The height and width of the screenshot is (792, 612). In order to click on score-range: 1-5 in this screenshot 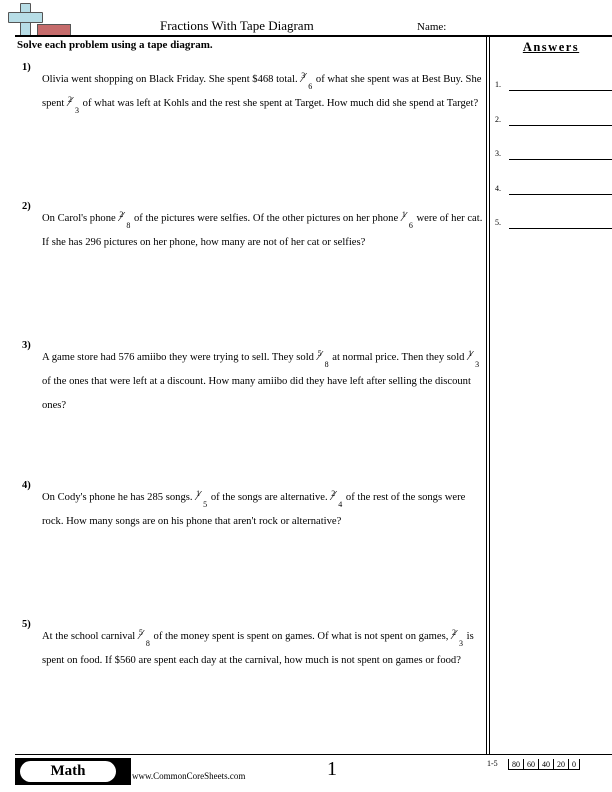, I will do `click(492, 763)`.